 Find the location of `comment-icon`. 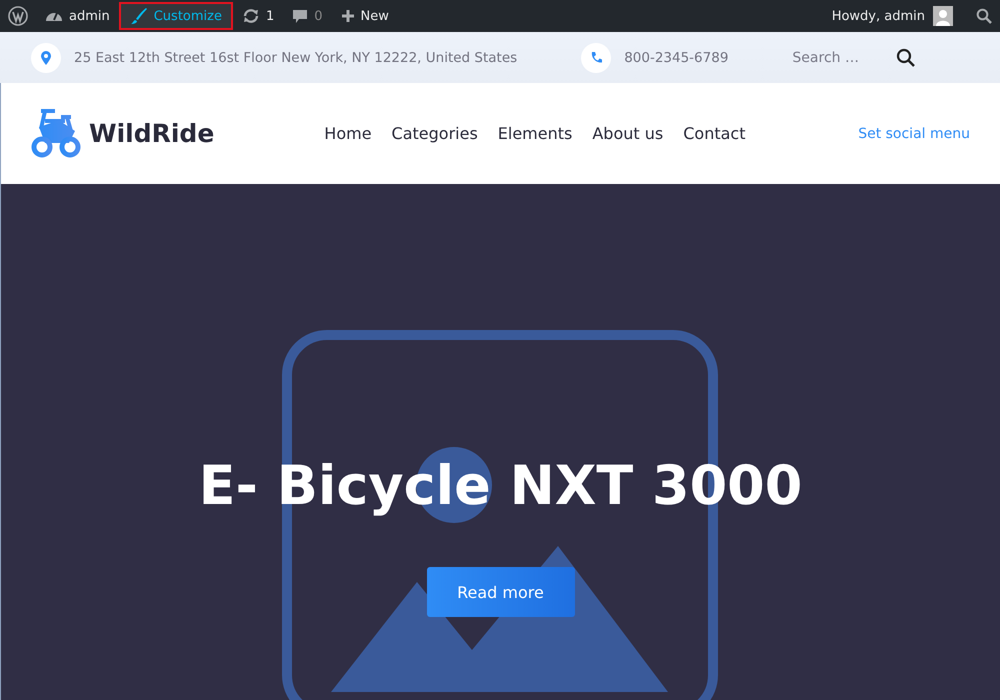

comment-icon is located at coordinates (300, 16).